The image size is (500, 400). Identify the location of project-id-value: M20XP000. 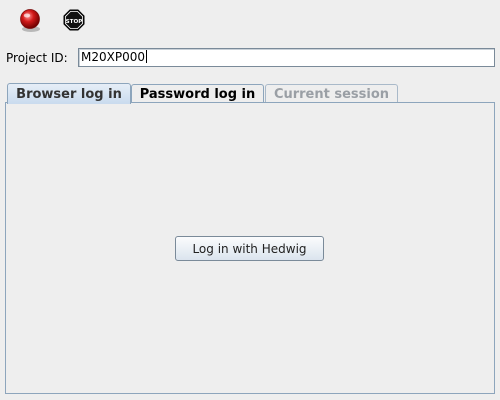
(113, 57).